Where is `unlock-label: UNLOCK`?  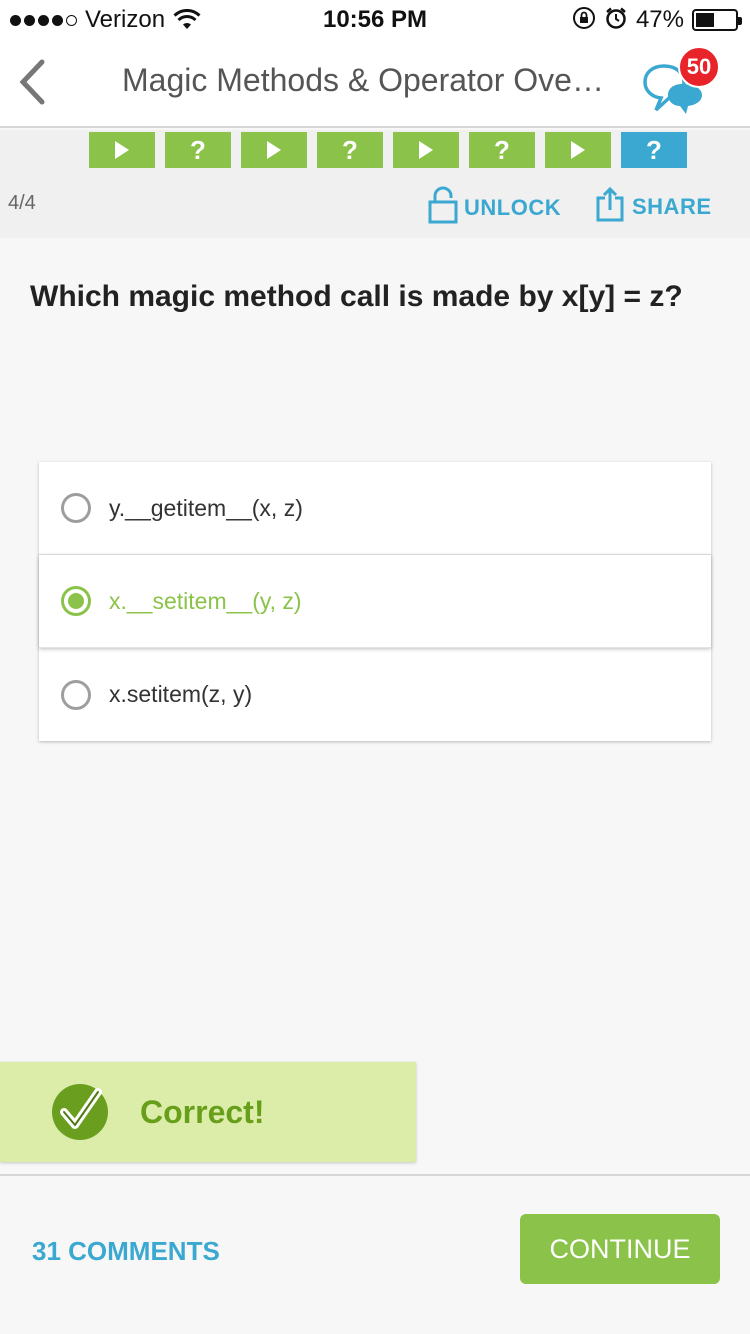
unlock-label: UNLOCK is located at coordinates (513, 207).